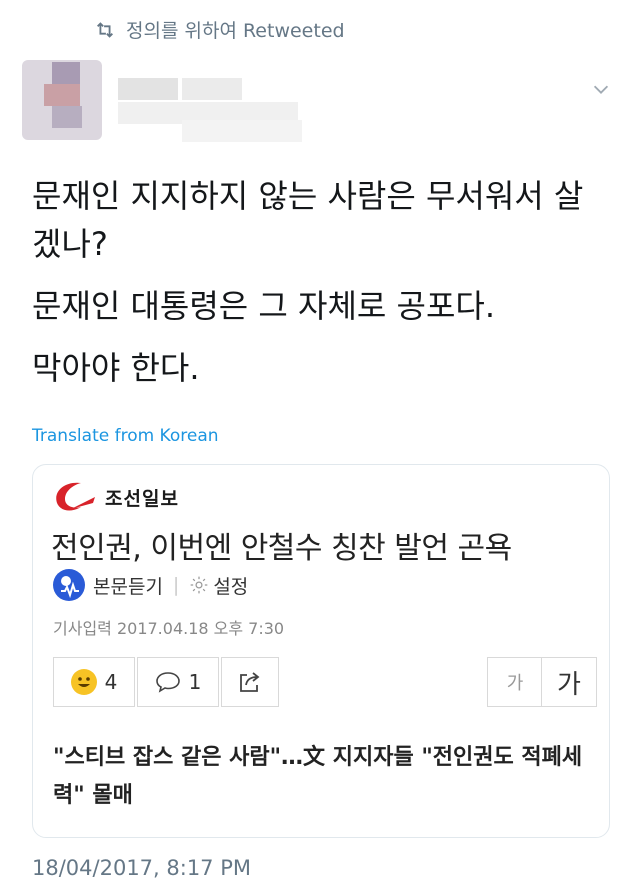  I want to click on blurred-user-info, so click(162, 103).